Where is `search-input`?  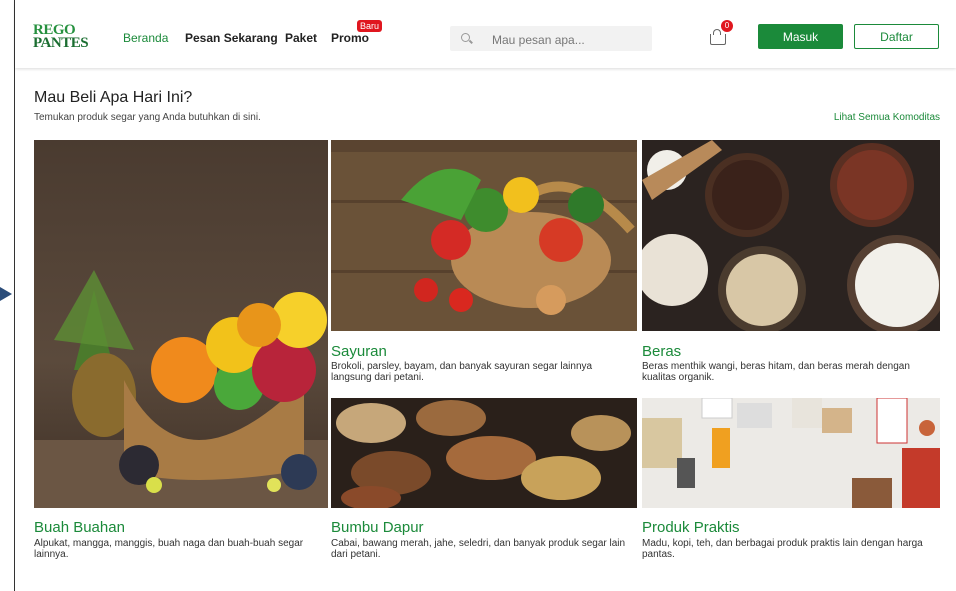
search-input is located at coordinates (567, 39).